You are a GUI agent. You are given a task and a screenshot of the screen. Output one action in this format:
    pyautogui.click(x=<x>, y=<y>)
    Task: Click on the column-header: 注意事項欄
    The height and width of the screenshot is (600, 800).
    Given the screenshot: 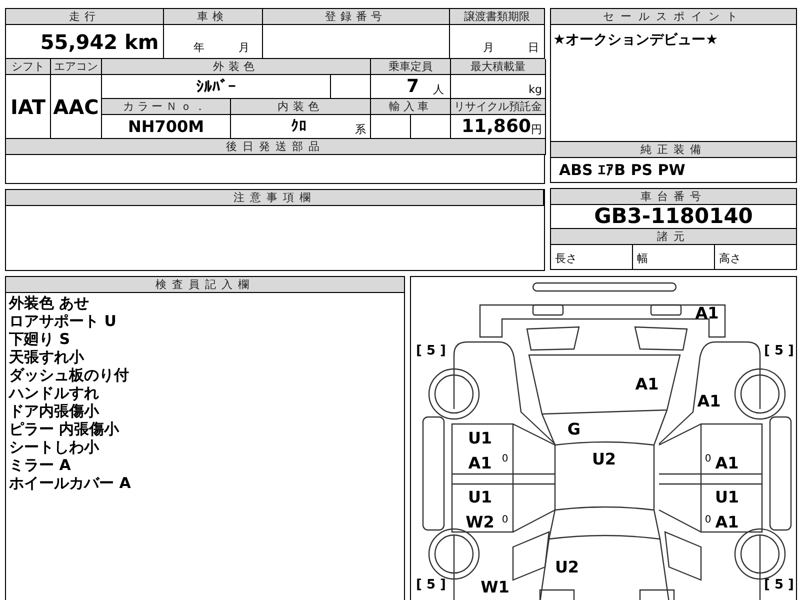 What is the action you would take?
    pyautogui.click(x=275, y=198)
    